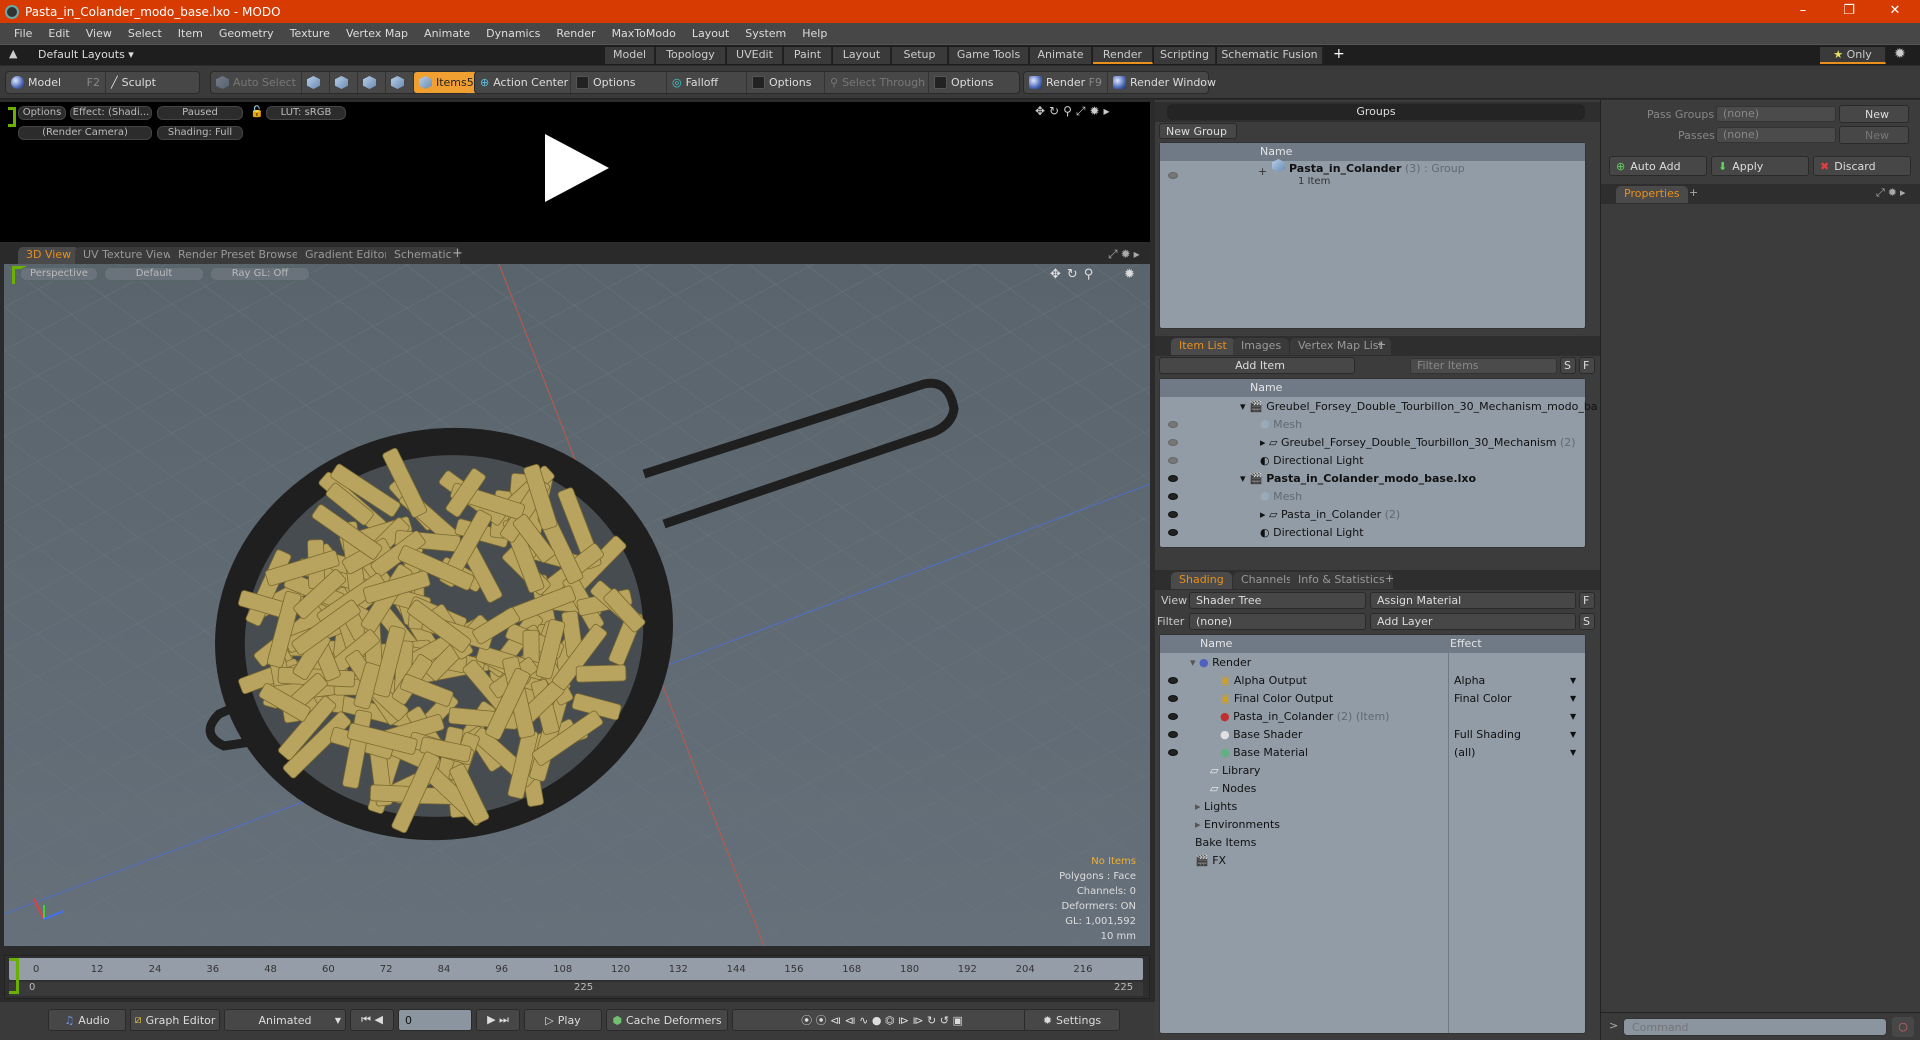 The width and height of the screenshot is (1920, 1040). Describe the element at coordinates (85, 133) in the screenshot. I see `camera-dropdown: (Render Camera)` at that location.